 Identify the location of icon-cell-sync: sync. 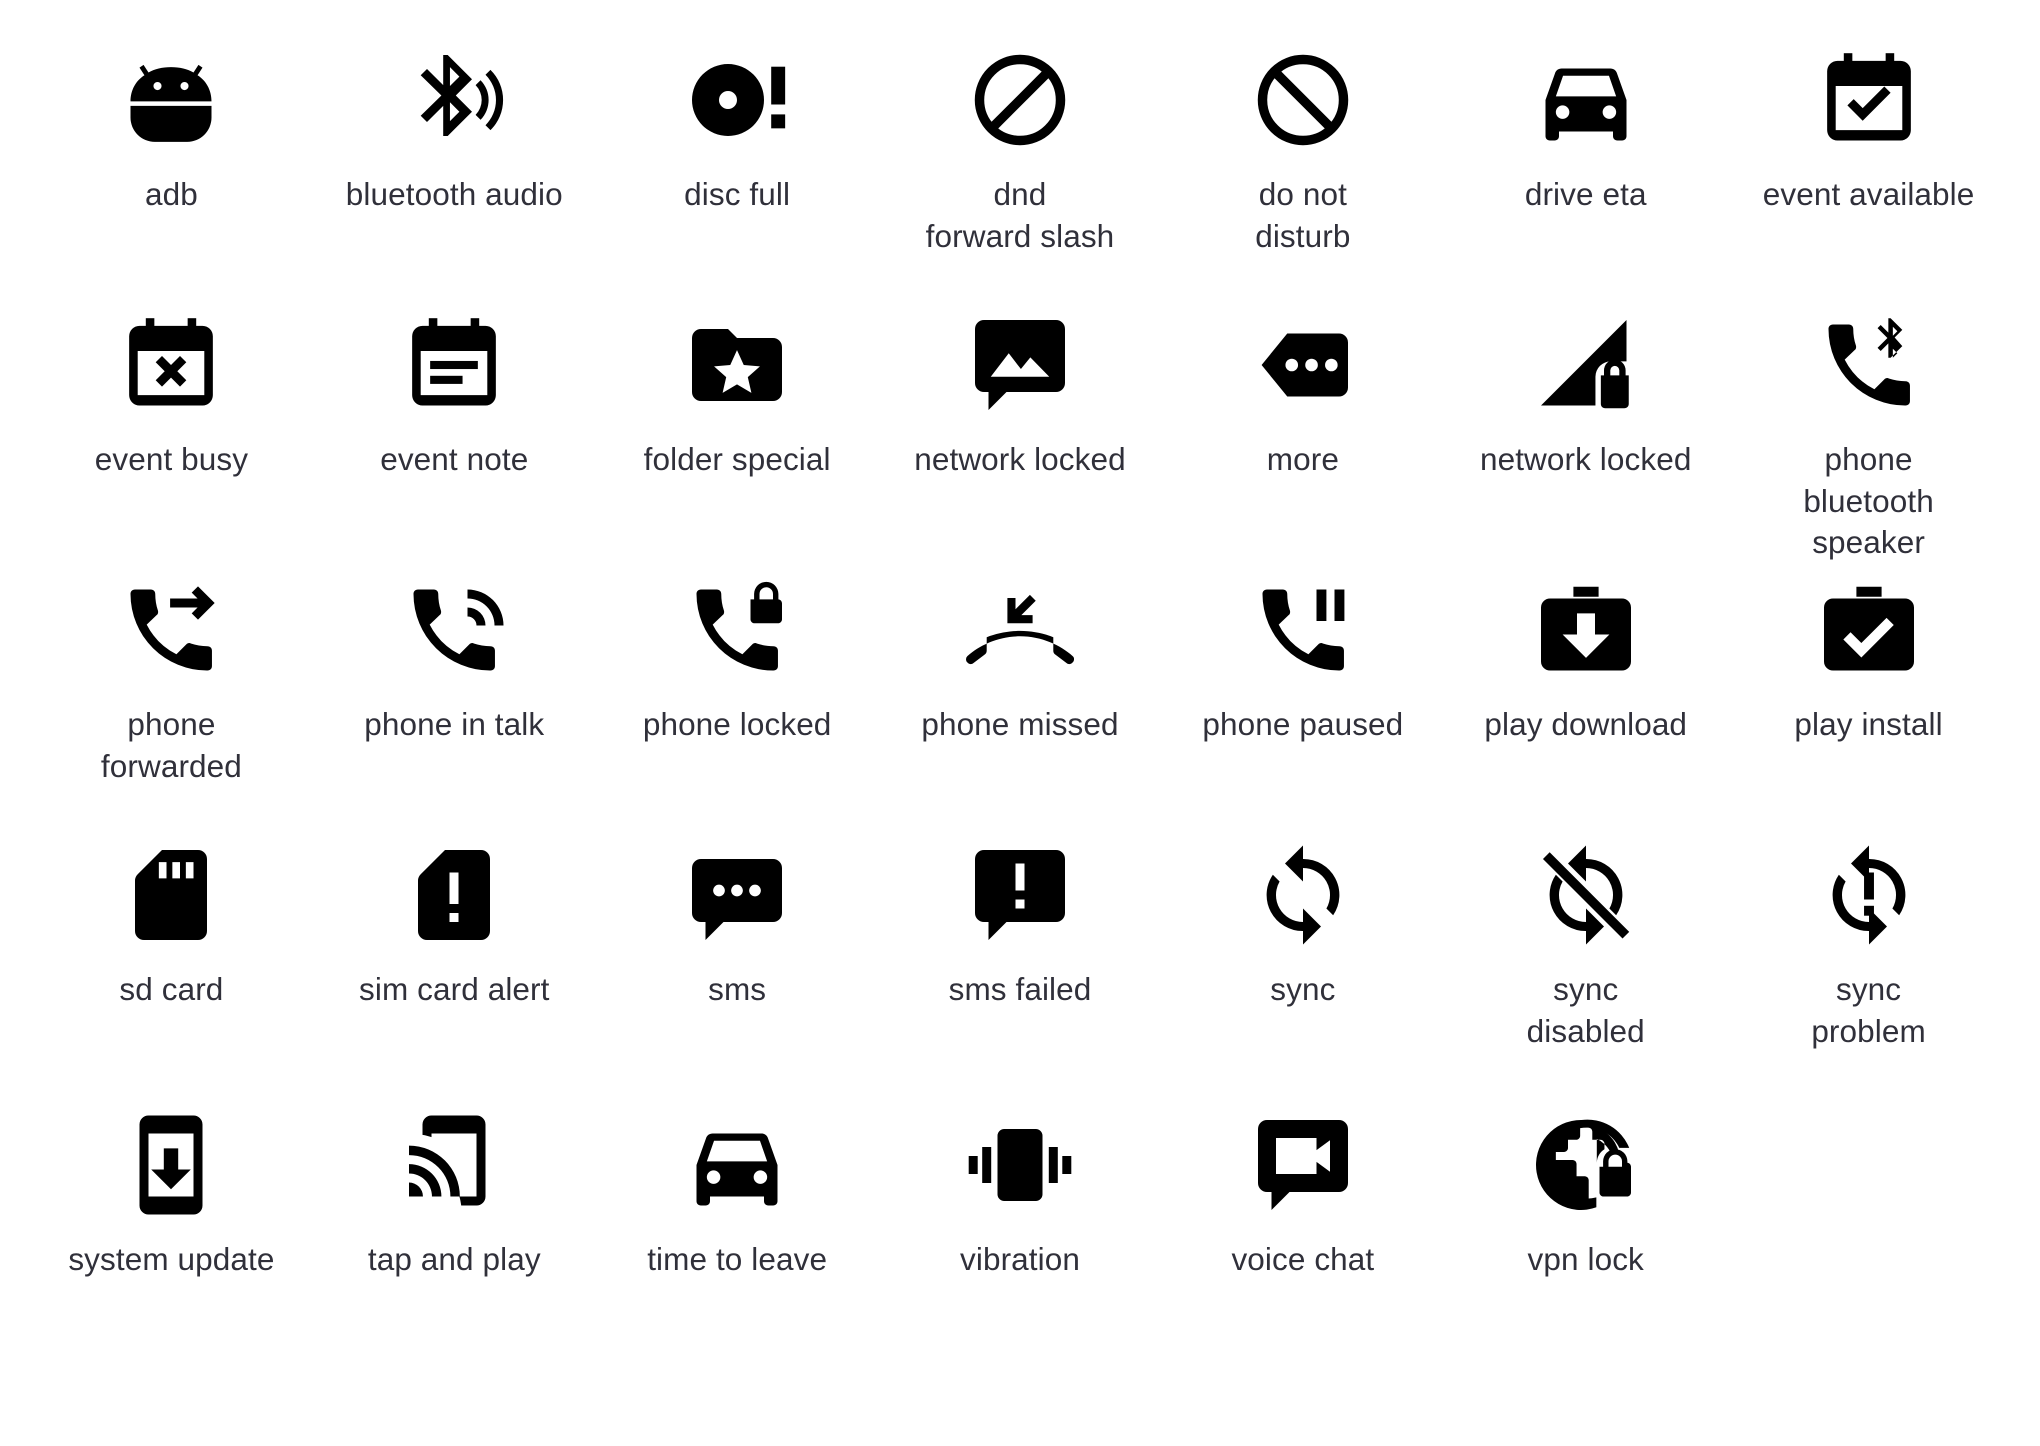
(1302, 923).